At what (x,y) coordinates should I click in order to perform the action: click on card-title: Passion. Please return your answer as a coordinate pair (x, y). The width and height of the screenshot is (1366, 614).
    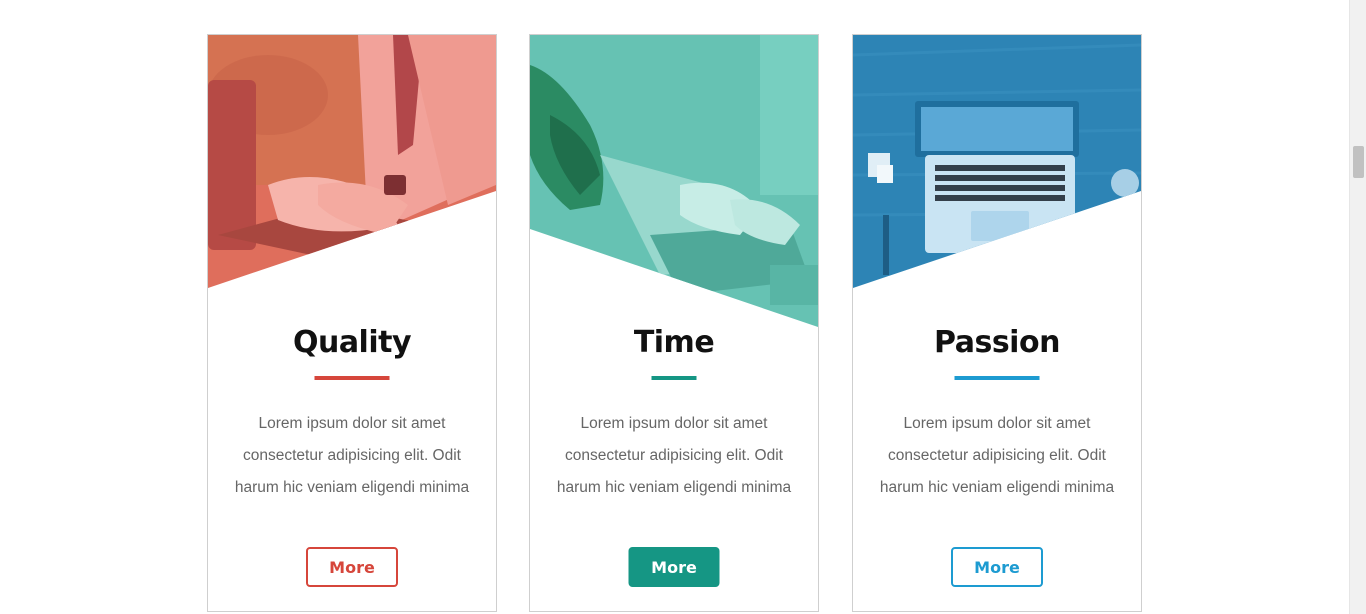
    Looking at the image, I should click on (997, 342).